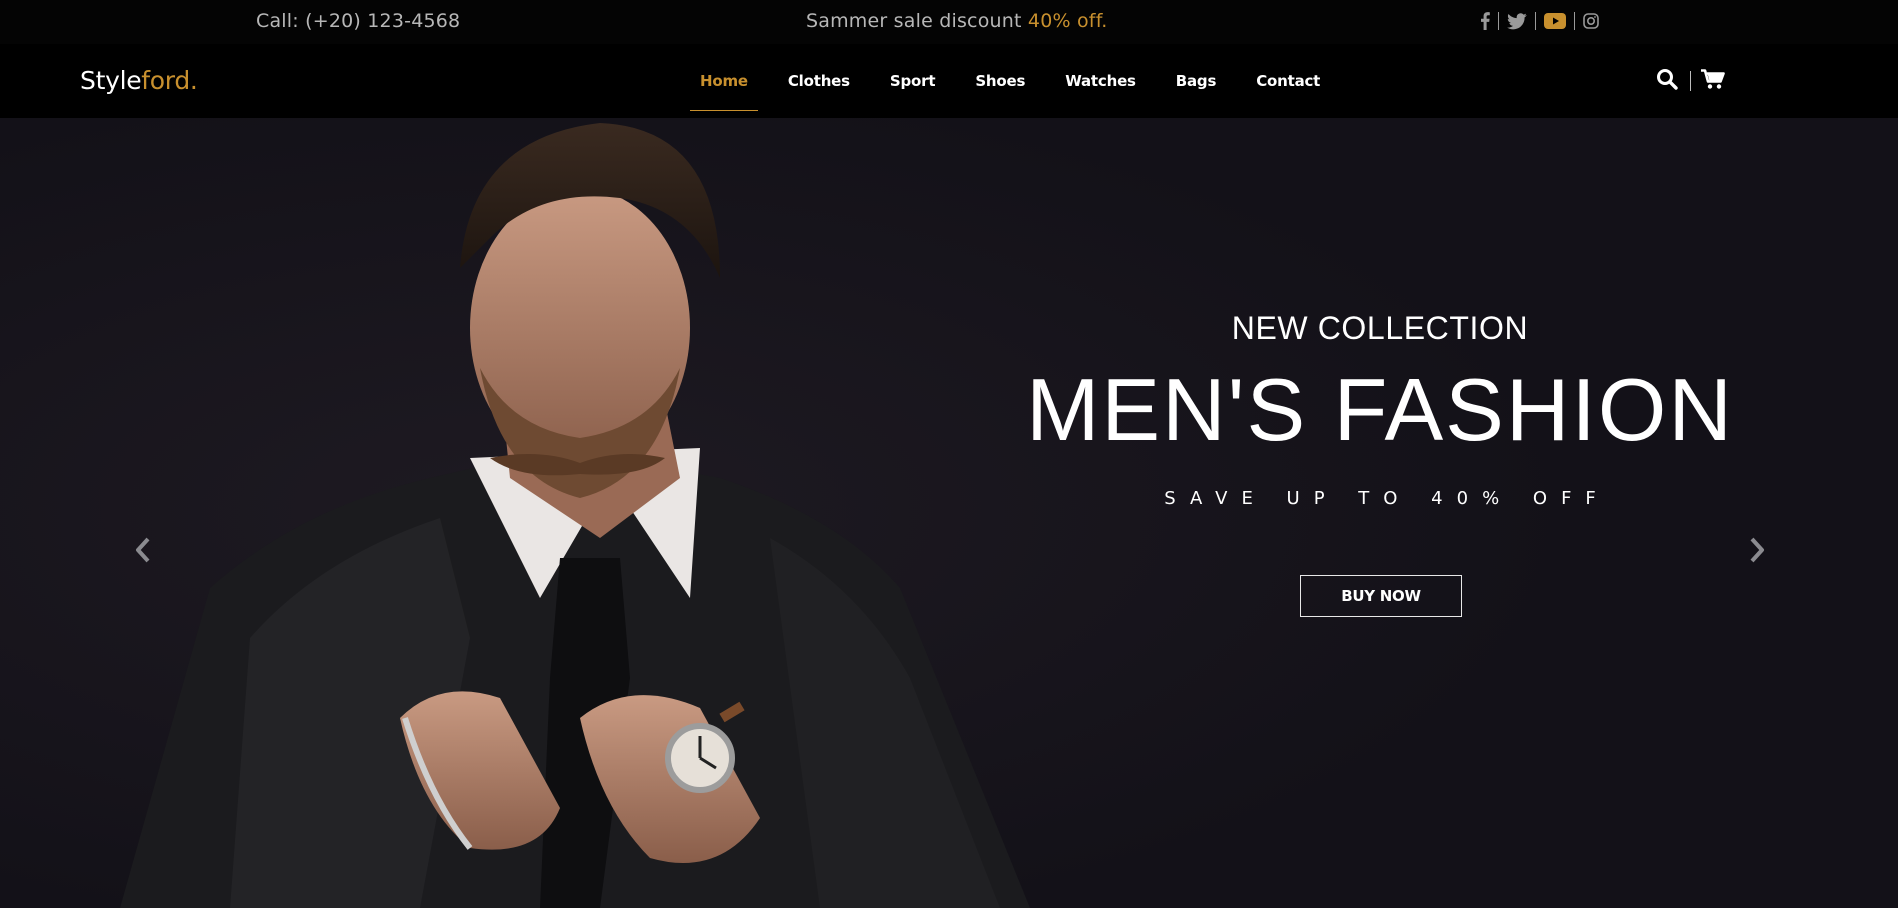 Image resolution: width=1898 pixels, height=908 pixels. I want to click on promo-banner: Sammer sale discount 40% off., so click(956, 21).